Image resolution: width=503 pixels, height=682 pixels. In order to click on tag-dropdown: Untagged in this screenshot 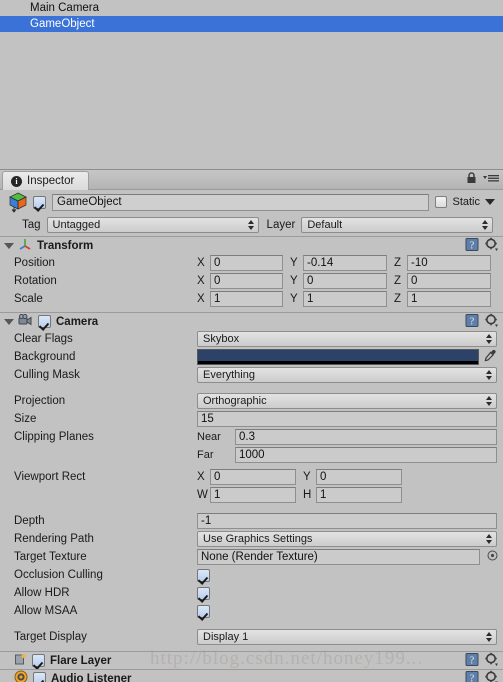, I will do `click(152, 225)`.